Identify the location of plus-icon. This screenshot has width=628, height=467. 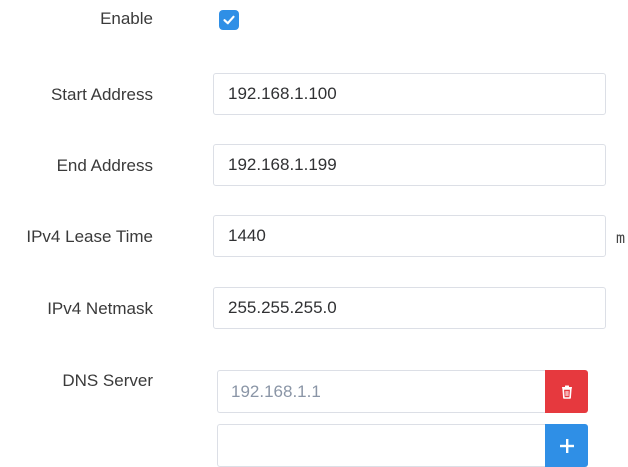
(566, 445).